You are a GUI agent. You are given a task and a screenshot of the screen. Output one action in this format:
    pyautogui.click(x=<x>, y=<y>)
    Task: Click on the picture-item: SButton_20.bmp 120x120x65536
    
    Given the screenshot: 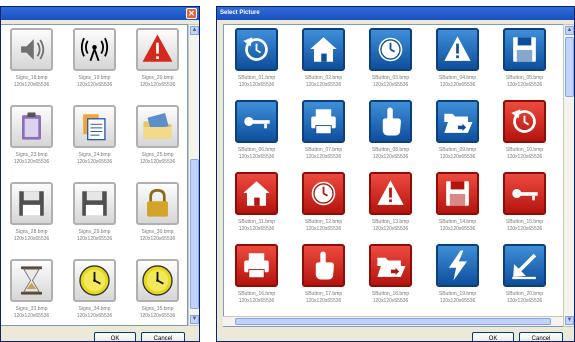 What is the action you would take?
    pyautogui.click(x=524, y=282)
    